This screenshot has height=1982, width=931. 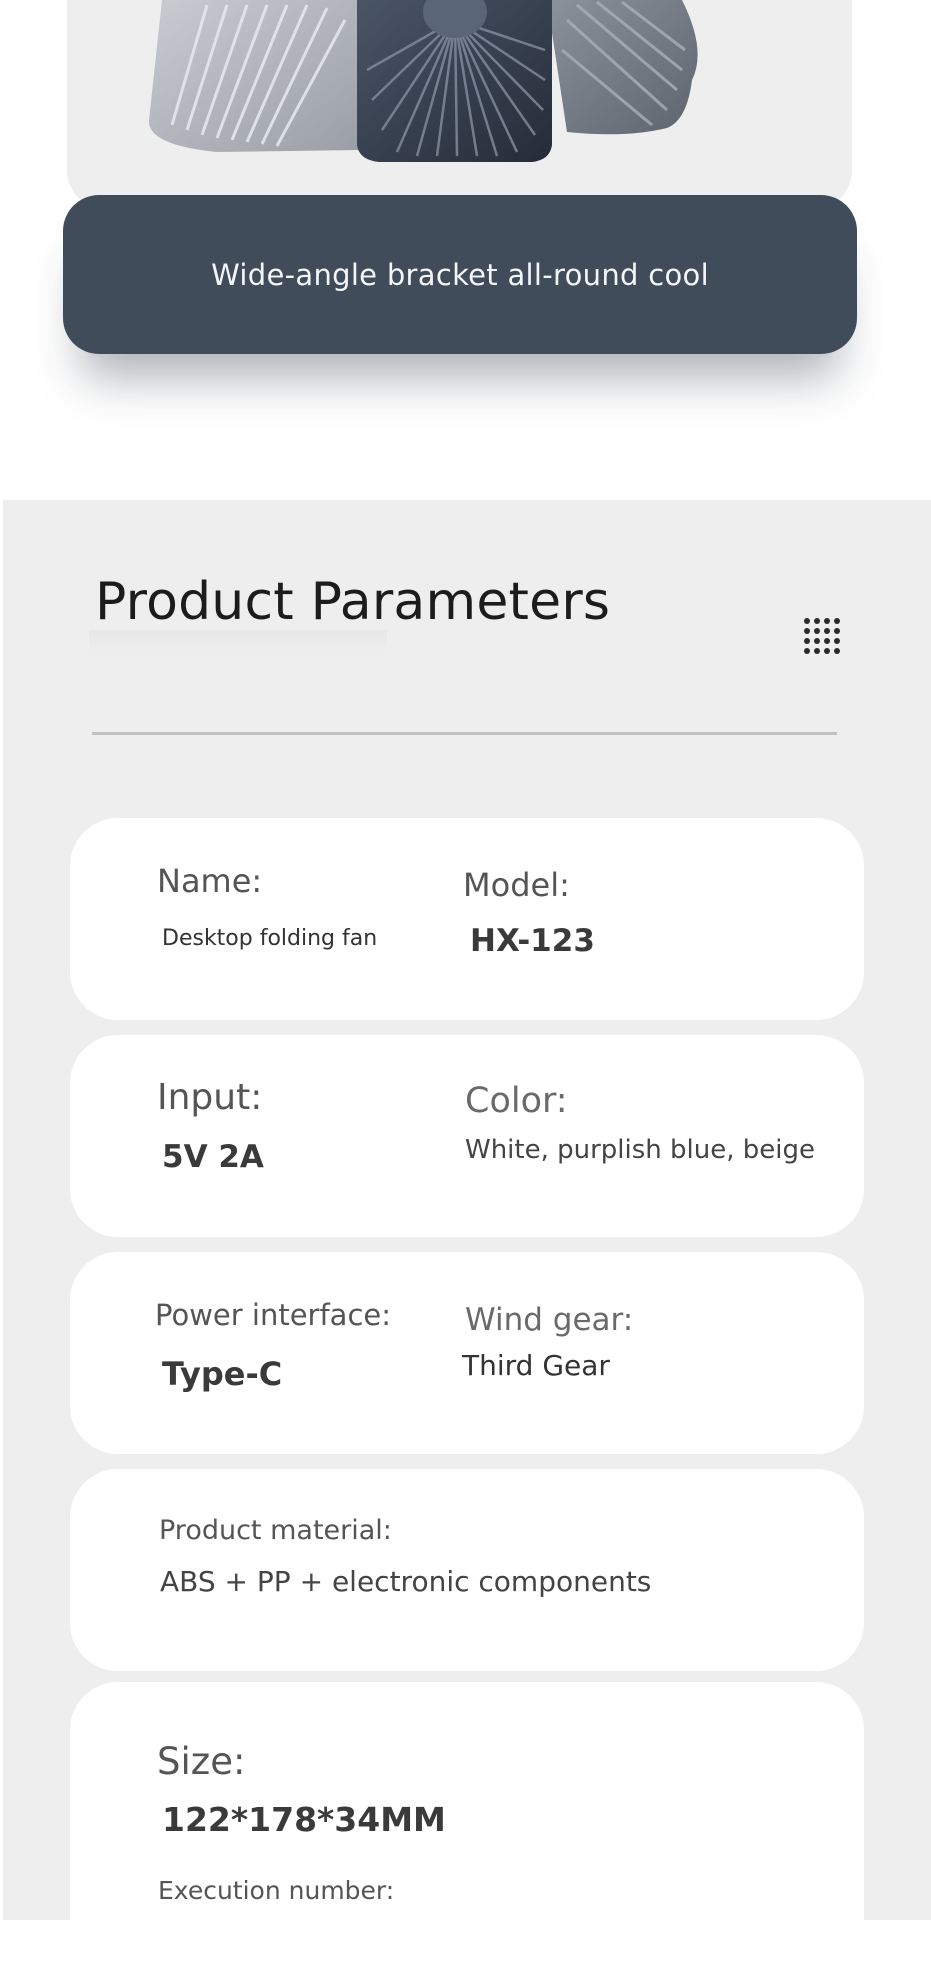 What do you see at coordinates (210, 1097) in the screenshot?
I see `input-label: Input:` at bounding box center [210, 1097].